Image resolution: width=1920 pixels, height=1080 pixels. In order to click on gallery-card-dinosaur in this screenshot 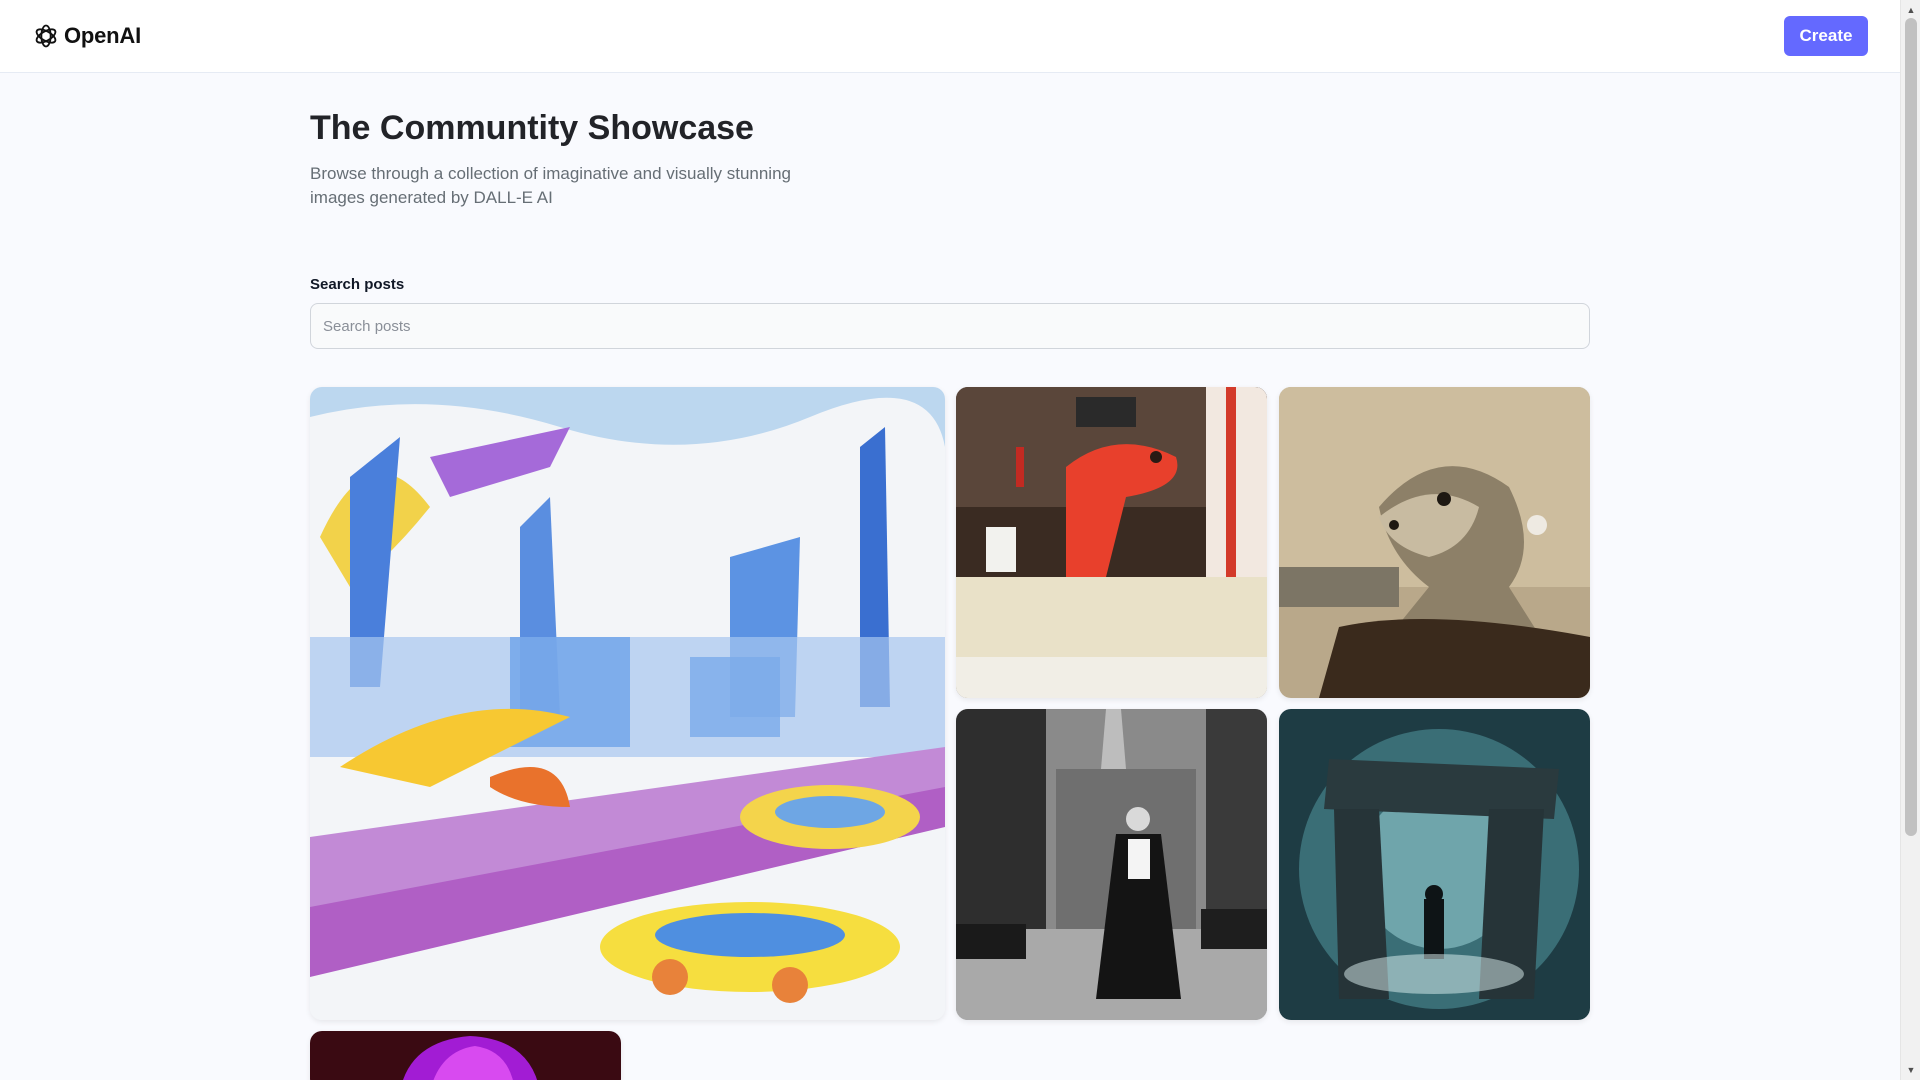, I will do `click(1111, 542)`.